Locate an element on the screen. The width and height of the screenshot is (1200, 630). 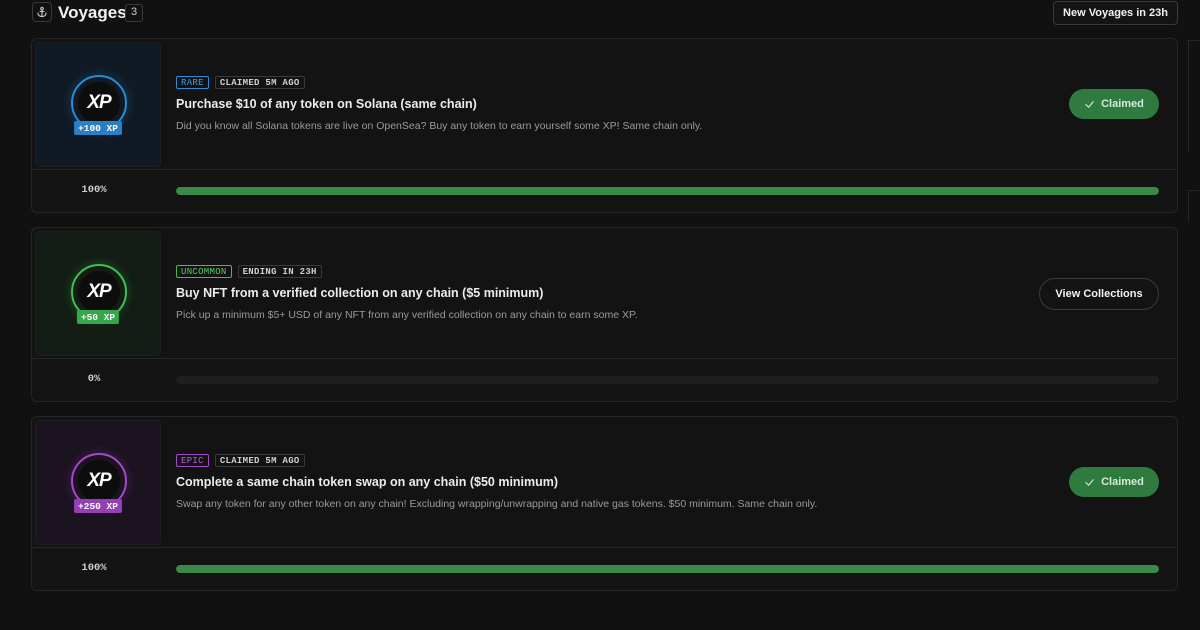
voyage-thumbnail: XP +100 XP is located at coordinates (98, 104).